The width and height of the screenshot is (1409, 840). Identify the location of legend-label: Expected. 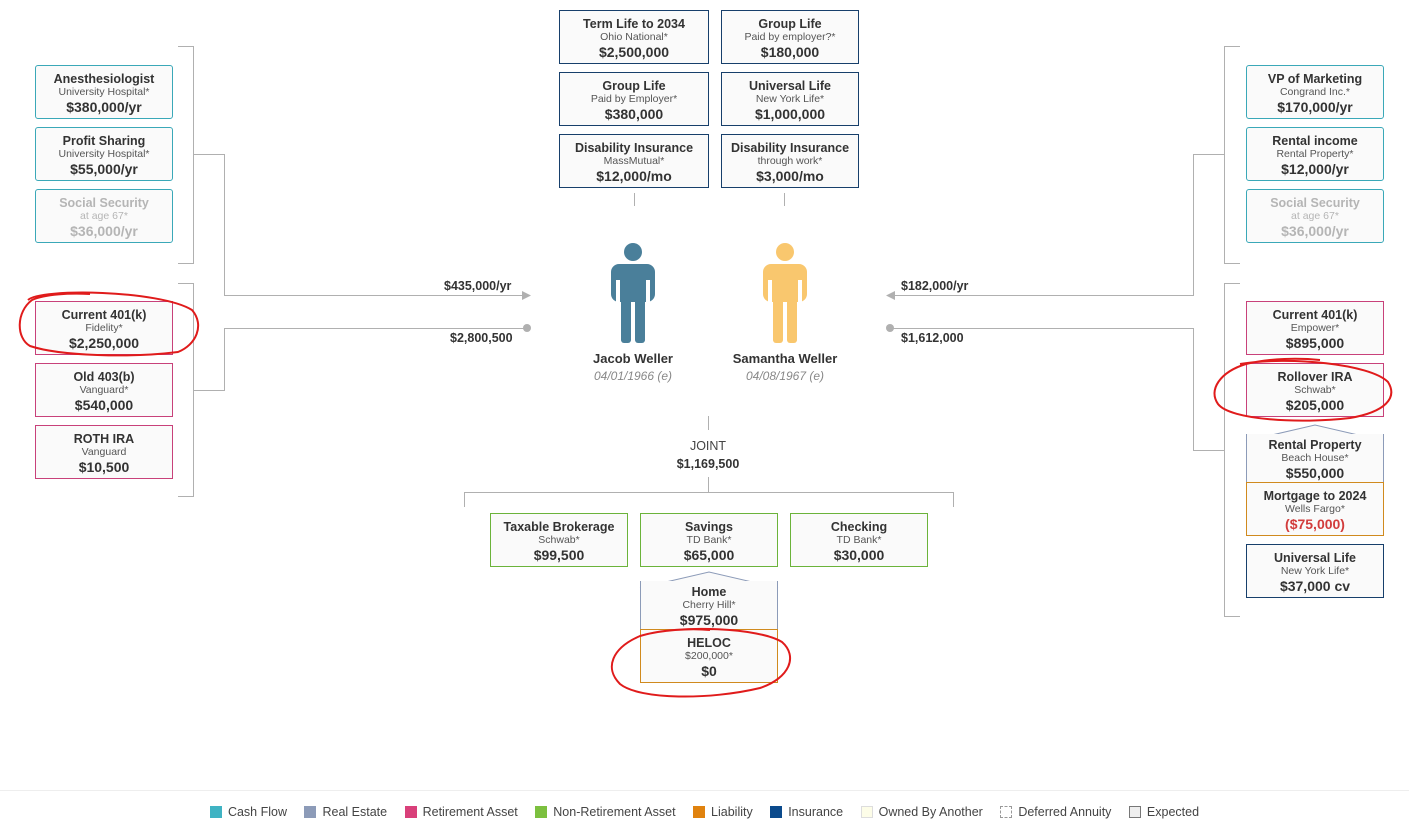
(1173, 812).